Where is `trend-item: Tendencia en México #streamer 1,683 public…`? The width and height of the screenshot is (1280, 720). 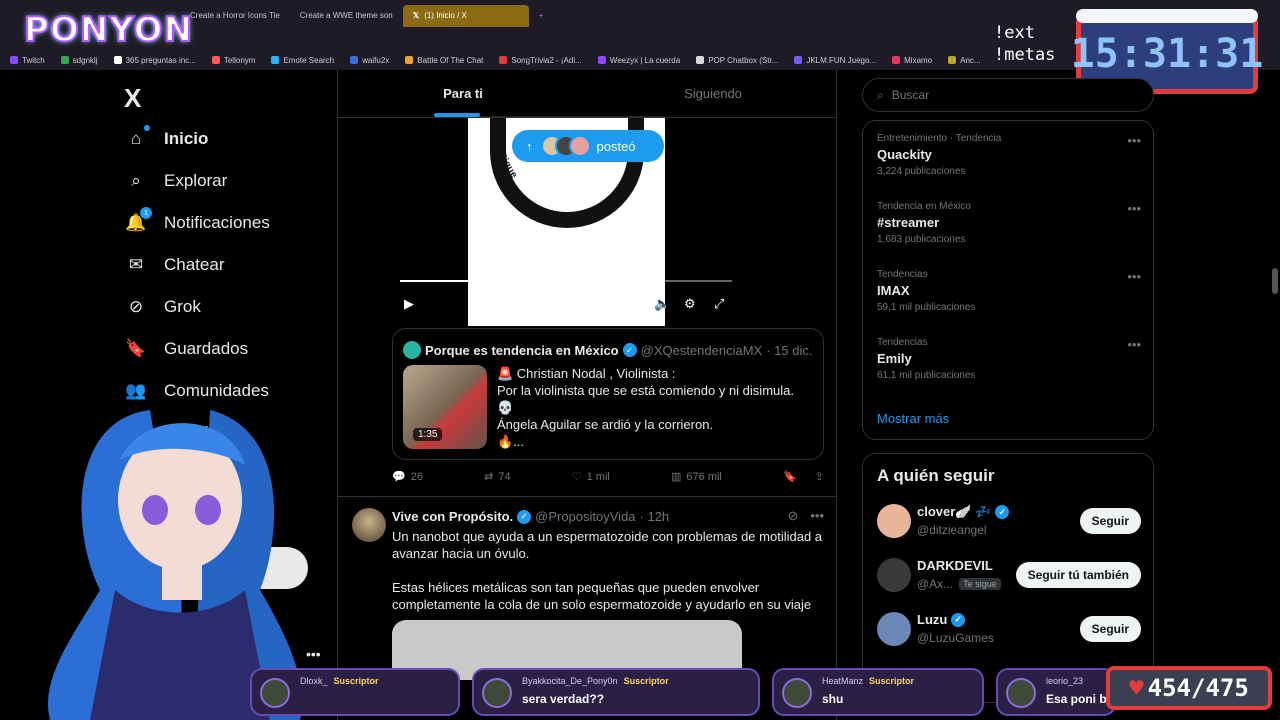
trend-item: Tendencia en México #streamer 1,683 public… is located at coordinates (1009, 223).